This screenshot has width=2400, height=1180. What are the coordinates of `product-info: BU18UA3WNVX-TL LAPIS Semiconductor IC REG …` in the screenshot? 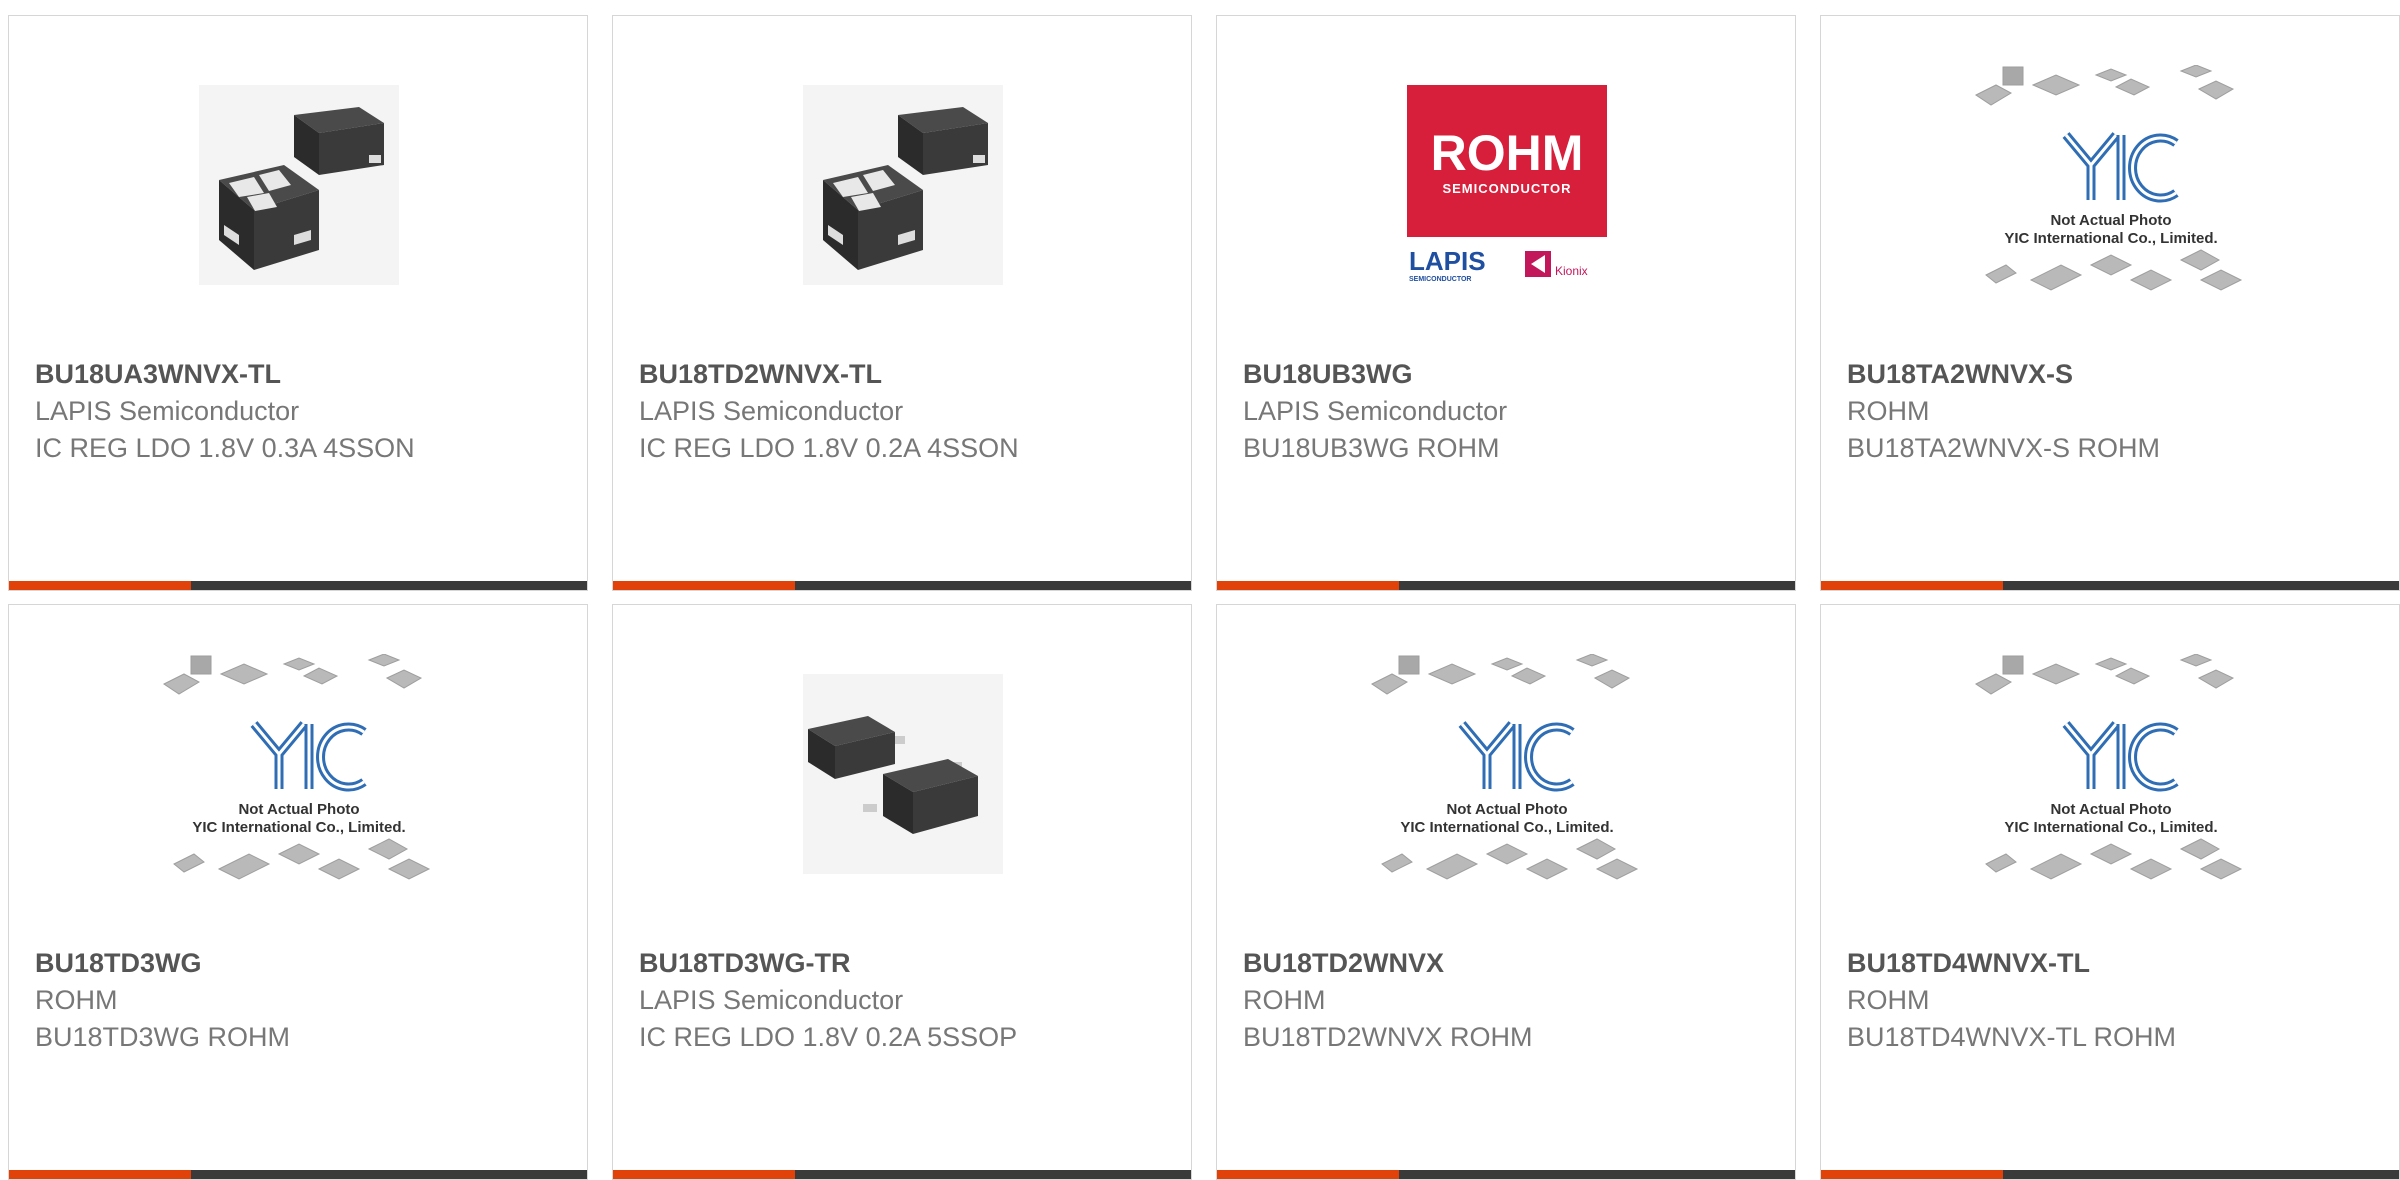 It's located at (306, 411).